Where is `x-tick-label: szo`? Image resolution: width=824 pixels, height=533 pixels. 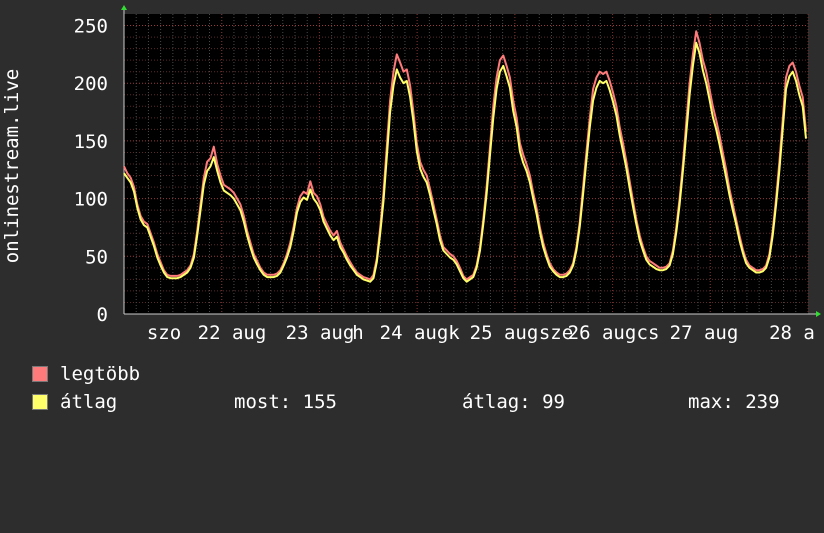 x-tick-label: szo is located at coordinates (164, 333).